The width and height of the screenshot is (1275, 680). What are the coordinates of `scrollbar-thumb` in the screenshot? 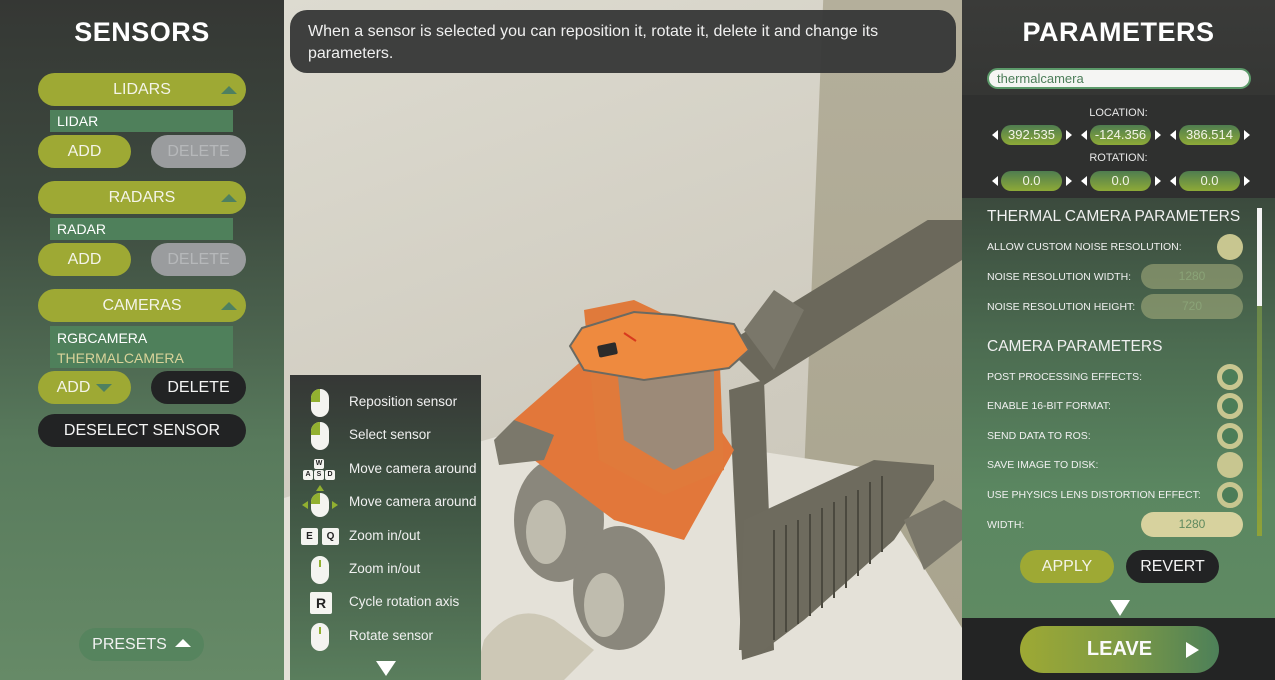 It's located at (1259, 257).